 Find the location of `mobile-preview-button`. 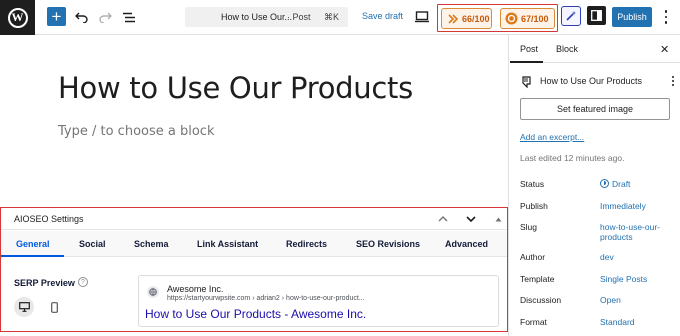

mobile-preview-button is located at coordinates (54, 307).